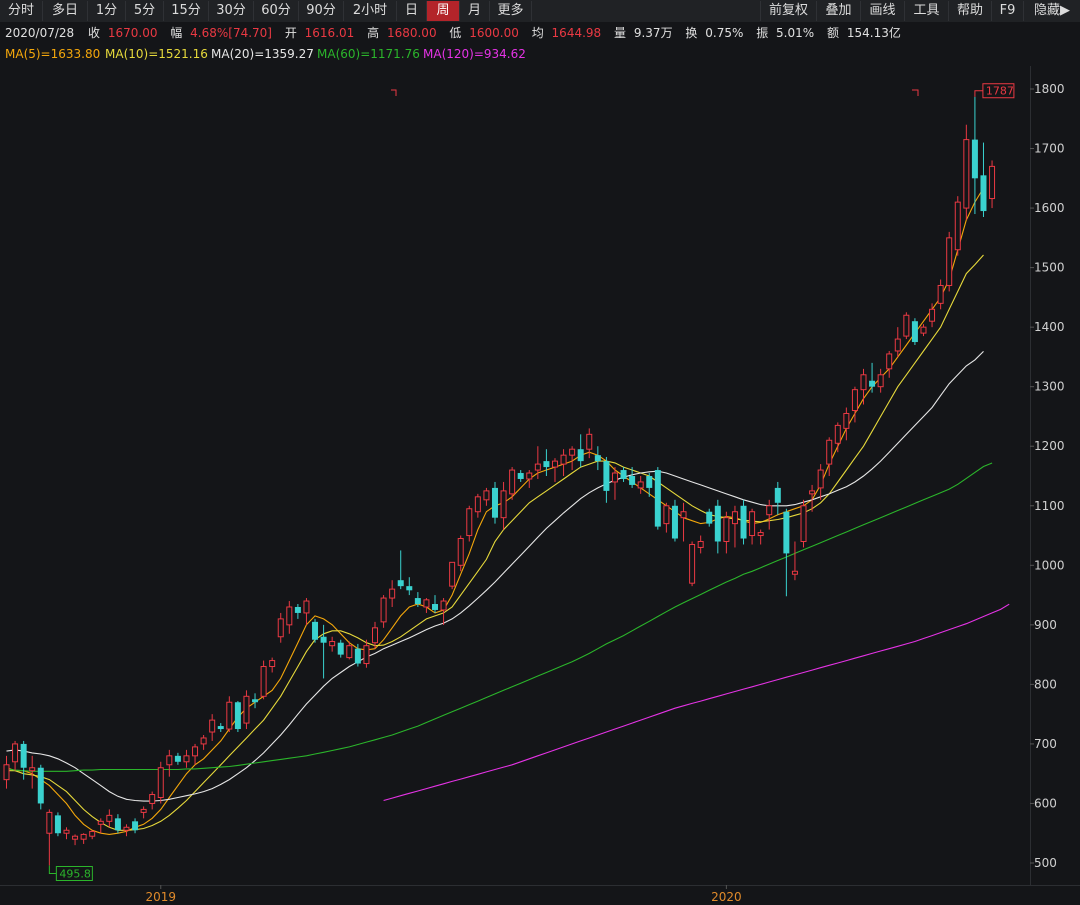  What do you see at coordinates (1049, 89) in the screenshot?
I see `y-tick-label: 1800` at bounding box center [1049, 89].